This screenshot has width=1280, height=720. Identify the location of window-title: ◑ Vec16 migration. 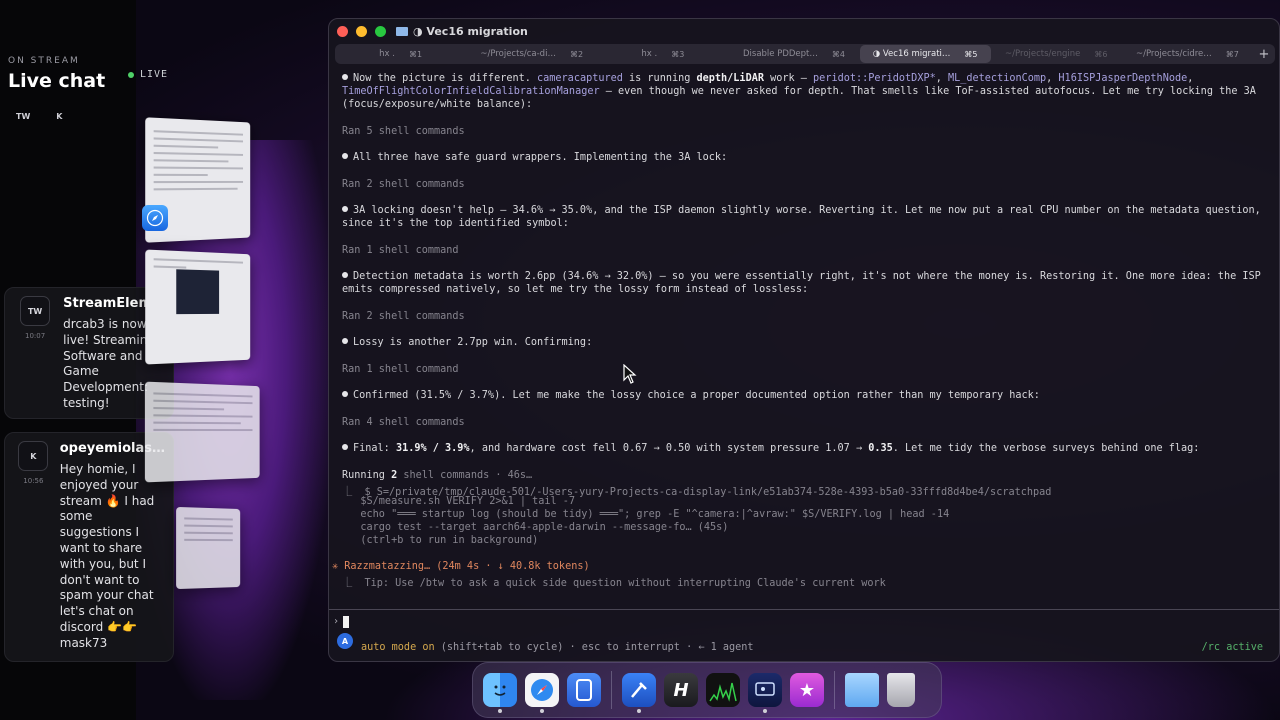
(462, 31).